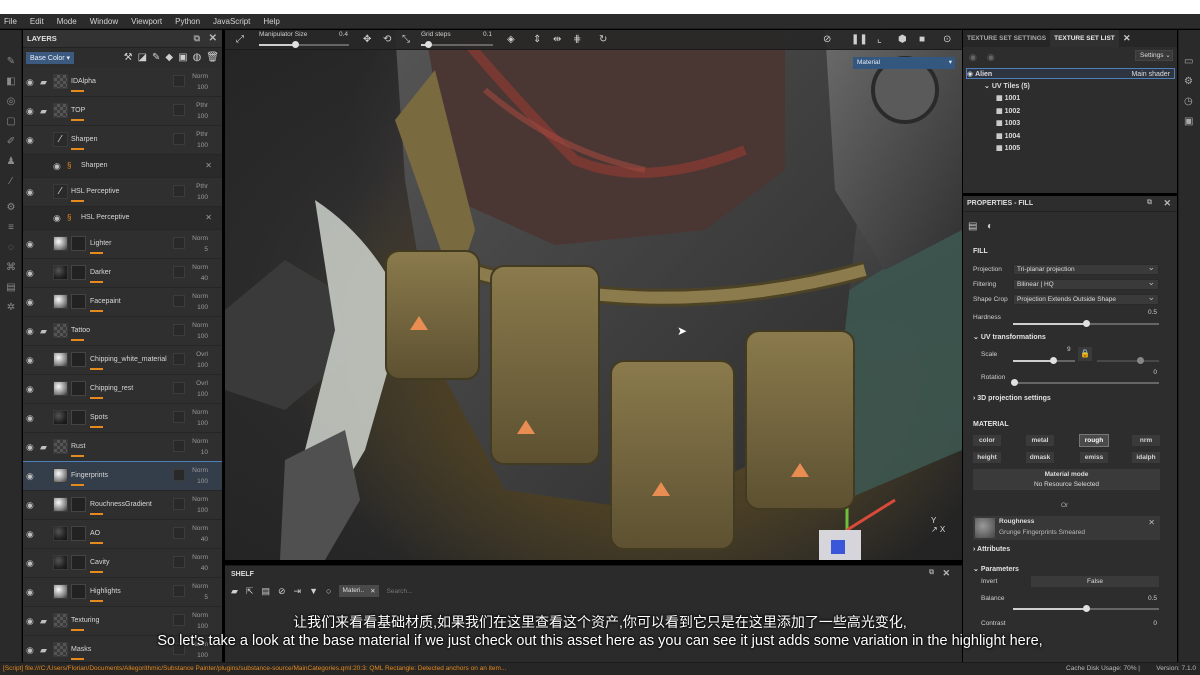 The width and height of the screenshot is (1200, 675). What do you see at coordinates (1012, 398) in the screenshot?
I see `projection-3d-toggle: › 3D projection settings` at bounding box center [1012, 398].